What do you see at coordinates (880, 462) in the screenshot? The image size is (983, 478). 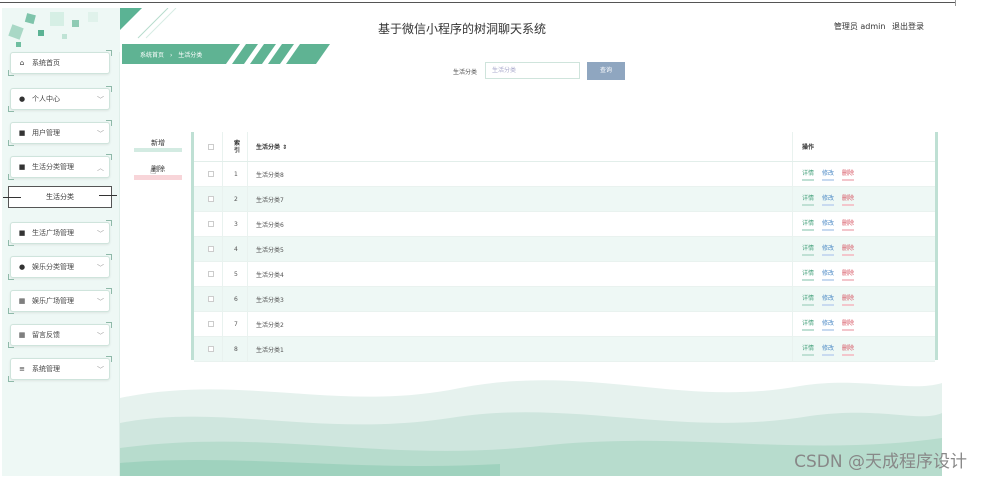 I see `watermark: CSDN @天成程序设计` at bounding box center [880, 462].